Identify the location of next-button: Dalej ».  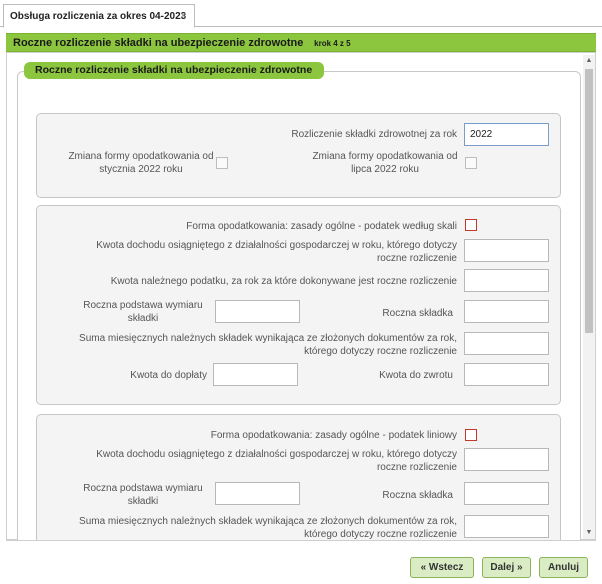
(506, 567).